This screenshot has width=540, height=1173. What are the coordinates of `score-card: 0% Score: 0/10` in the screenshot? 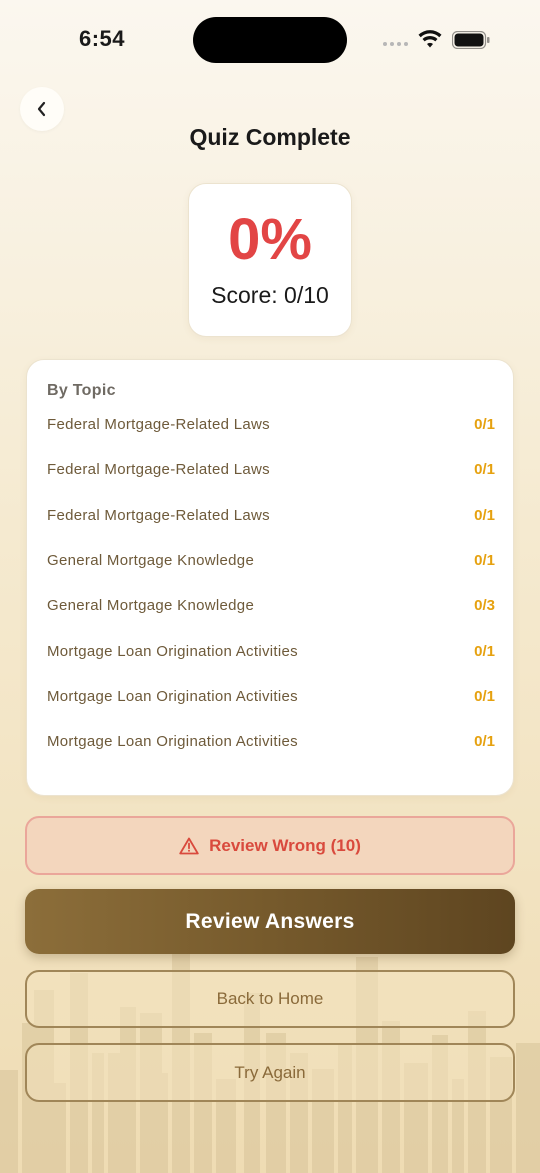 It's located at (270, 260).